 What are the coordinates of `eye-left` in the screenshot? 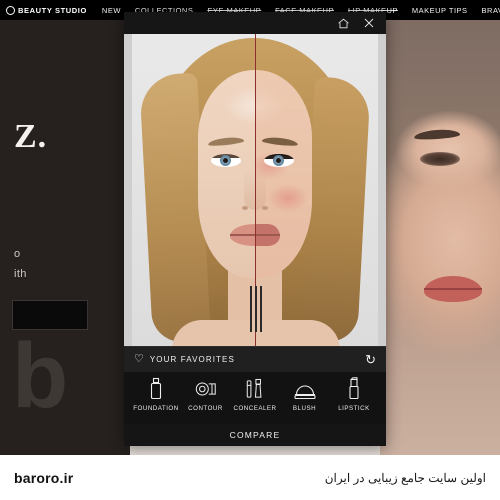 It's located at (226, 160).